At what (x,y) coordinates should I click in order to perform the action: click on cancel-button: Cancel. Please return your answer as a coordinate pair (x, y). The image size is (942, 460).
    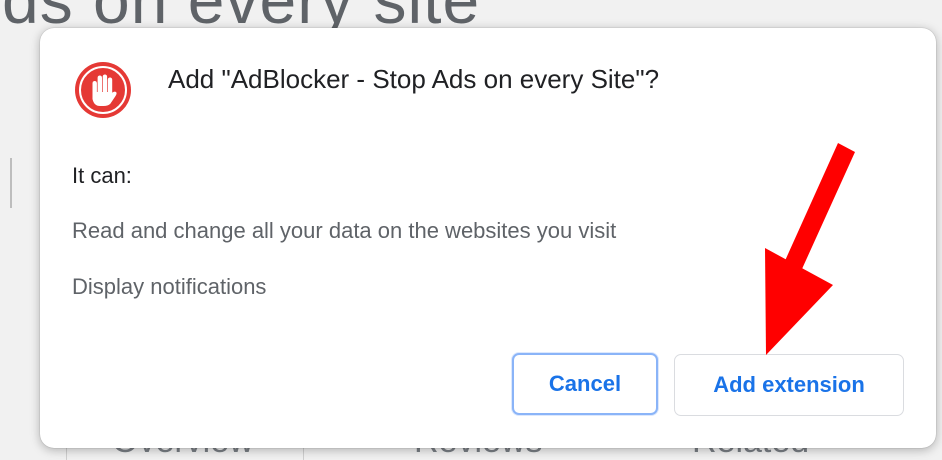
    Looking at the image, I should click on (585, 384).